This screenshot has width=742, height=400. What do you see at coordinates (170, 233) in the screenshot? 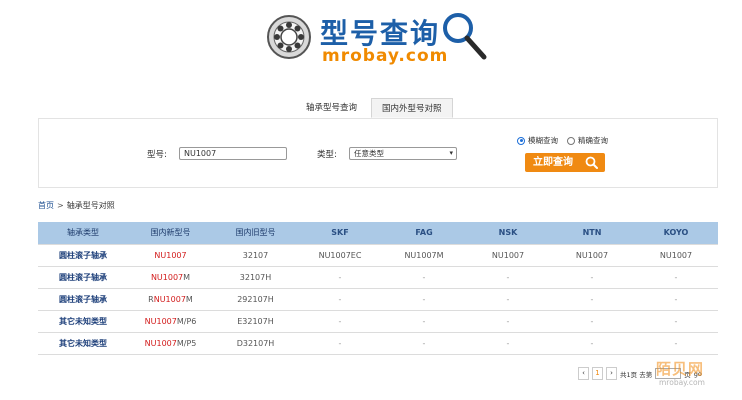
I see `header-new-model: 国内新型号` at bounding box center [170, 233].